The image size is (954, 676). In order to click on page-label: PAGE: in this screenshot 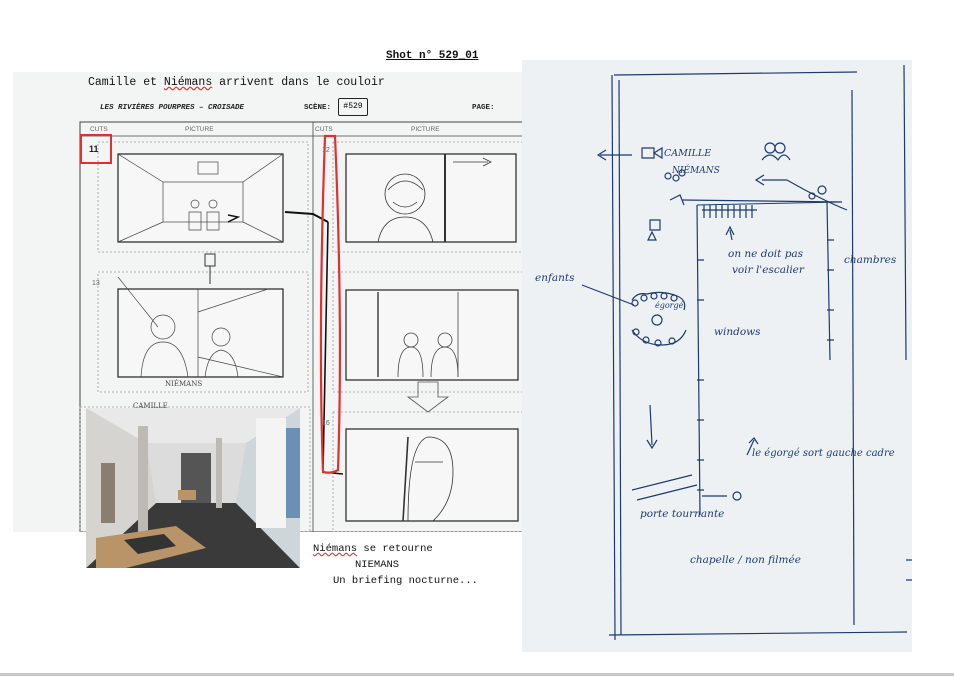, I will do `click(483, 108)`.